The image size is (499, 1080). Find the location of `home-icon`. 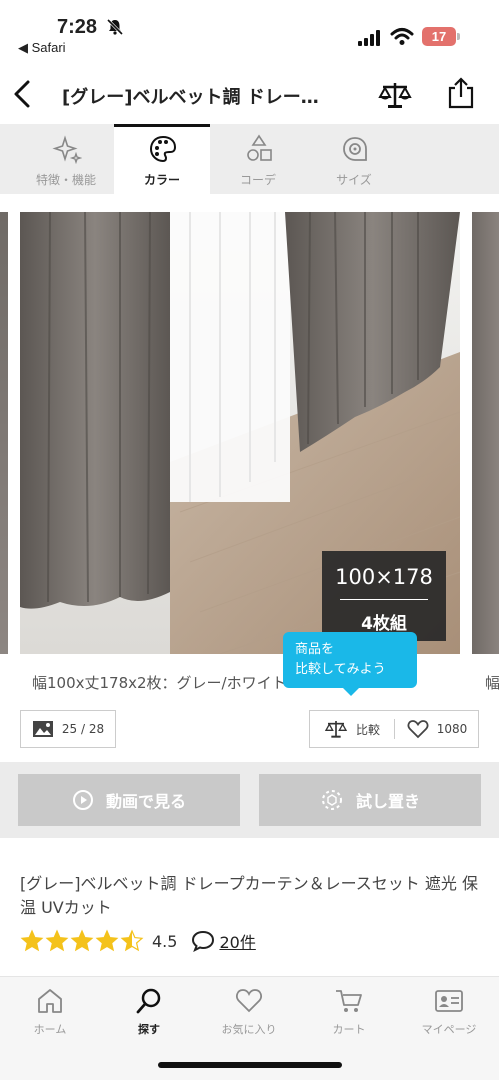

home-icon is located at coordinates (50, 1001).